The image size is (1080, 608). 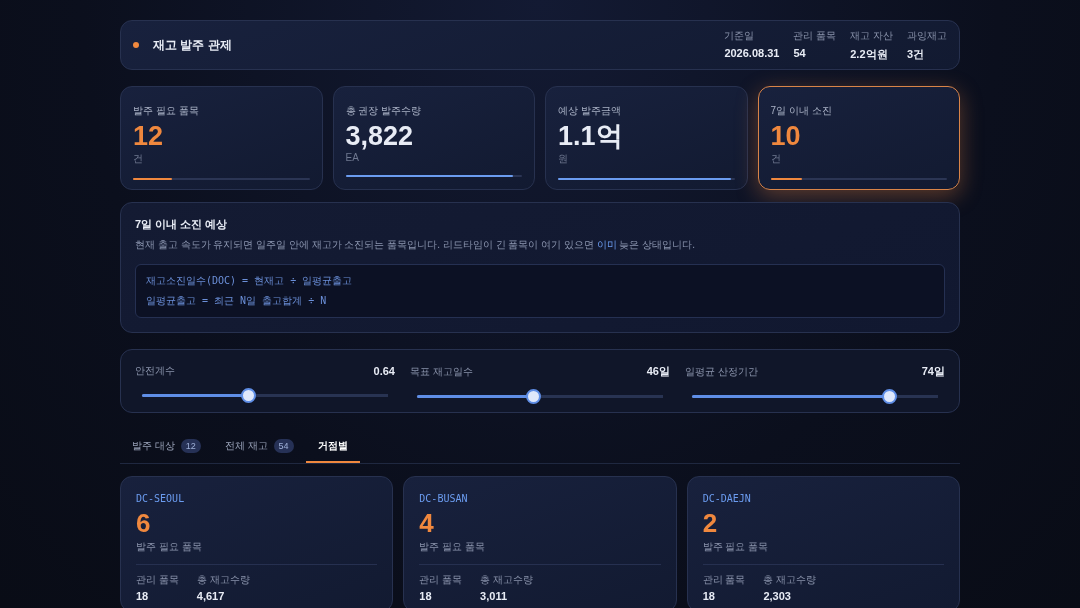 What do you see at coordinates (721, 371) in the screenshot?
I see `slider-label: 일평균 산정기간` at bounding box center [721, 371].